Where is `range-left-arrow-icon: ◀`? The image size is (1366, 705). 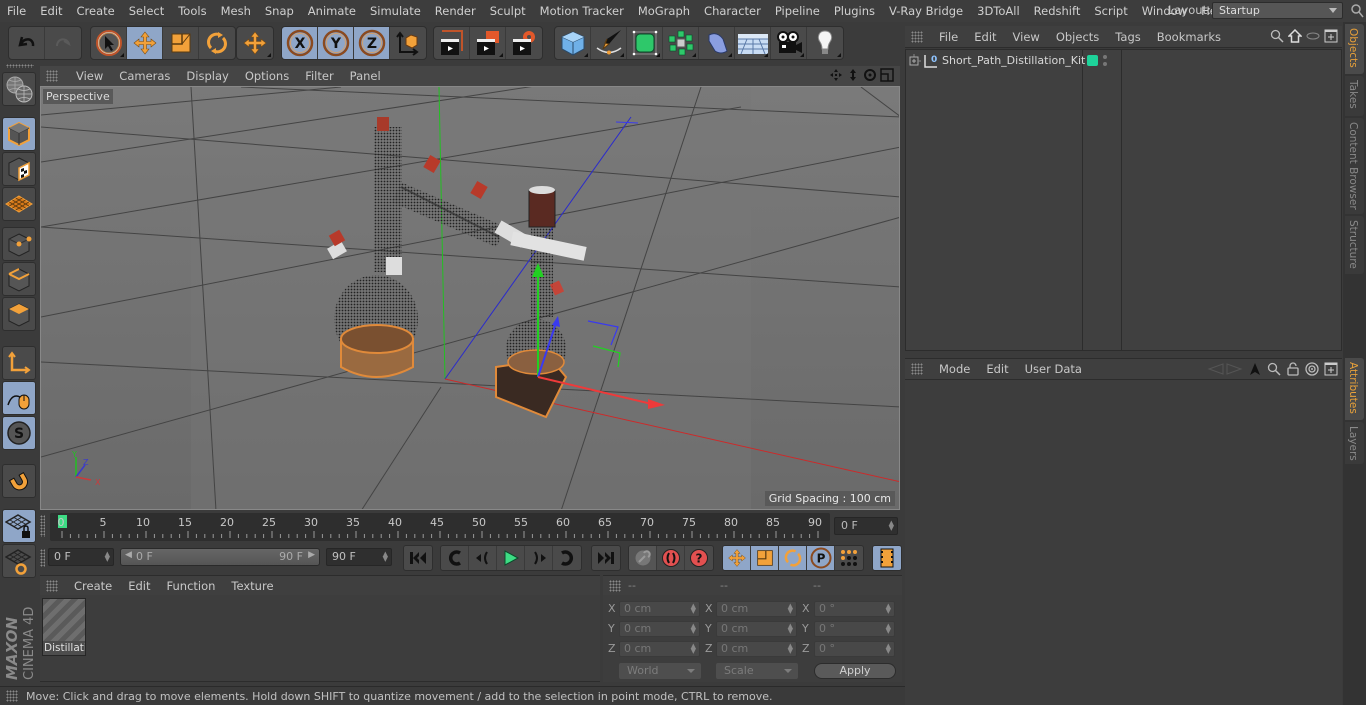 range-left-arrow-icon: ◀ is located at coordinates (128, 555).